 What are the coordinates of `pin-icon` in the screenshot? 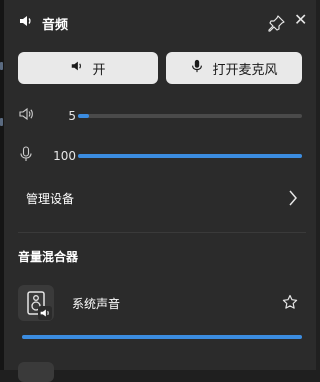 It's located at (277, 23).